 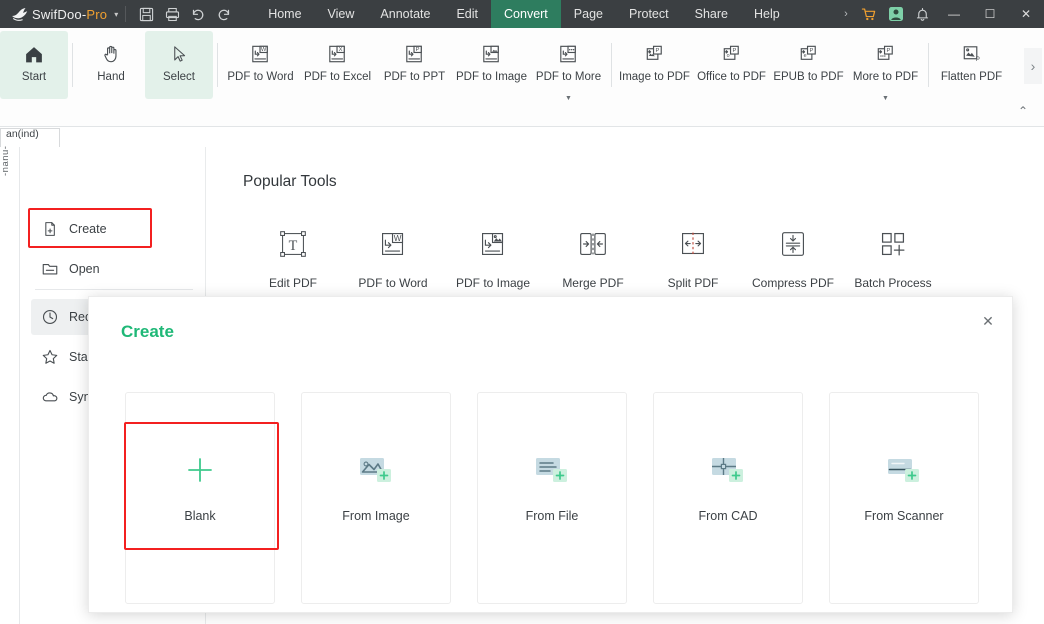 What do you see at coordinates (10, 376) in the screenshot?
I see `left-rail-strip` at bounding box center [10, 376].